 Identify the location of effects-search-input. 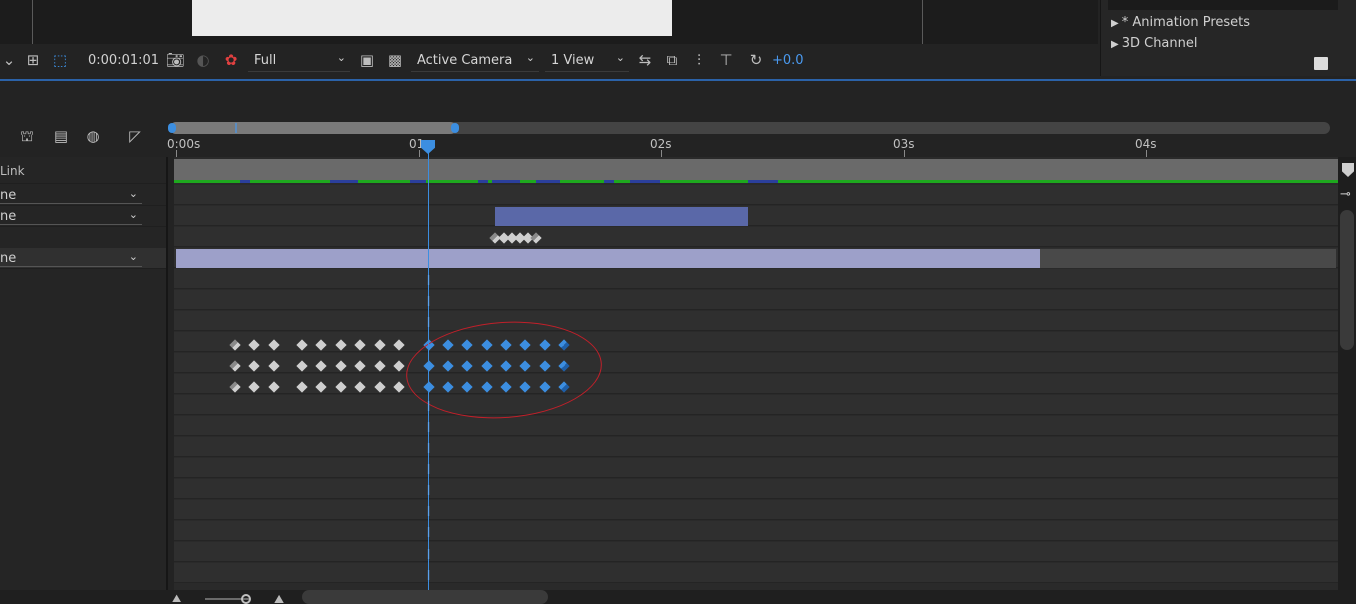
(1223, 5).